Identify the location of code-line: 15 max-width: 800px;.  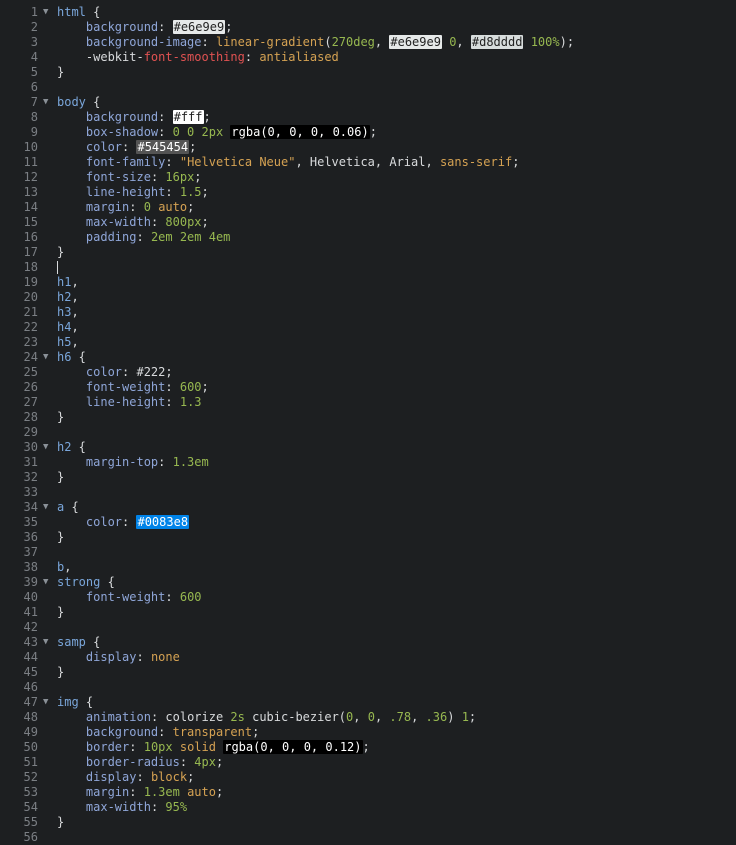
(368, 222).